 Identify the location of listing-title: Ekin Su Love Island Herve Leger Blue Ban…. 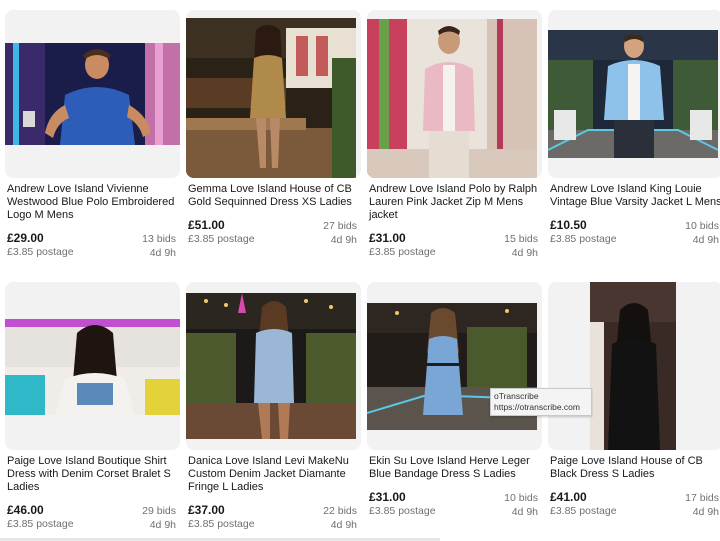
(455, 468).